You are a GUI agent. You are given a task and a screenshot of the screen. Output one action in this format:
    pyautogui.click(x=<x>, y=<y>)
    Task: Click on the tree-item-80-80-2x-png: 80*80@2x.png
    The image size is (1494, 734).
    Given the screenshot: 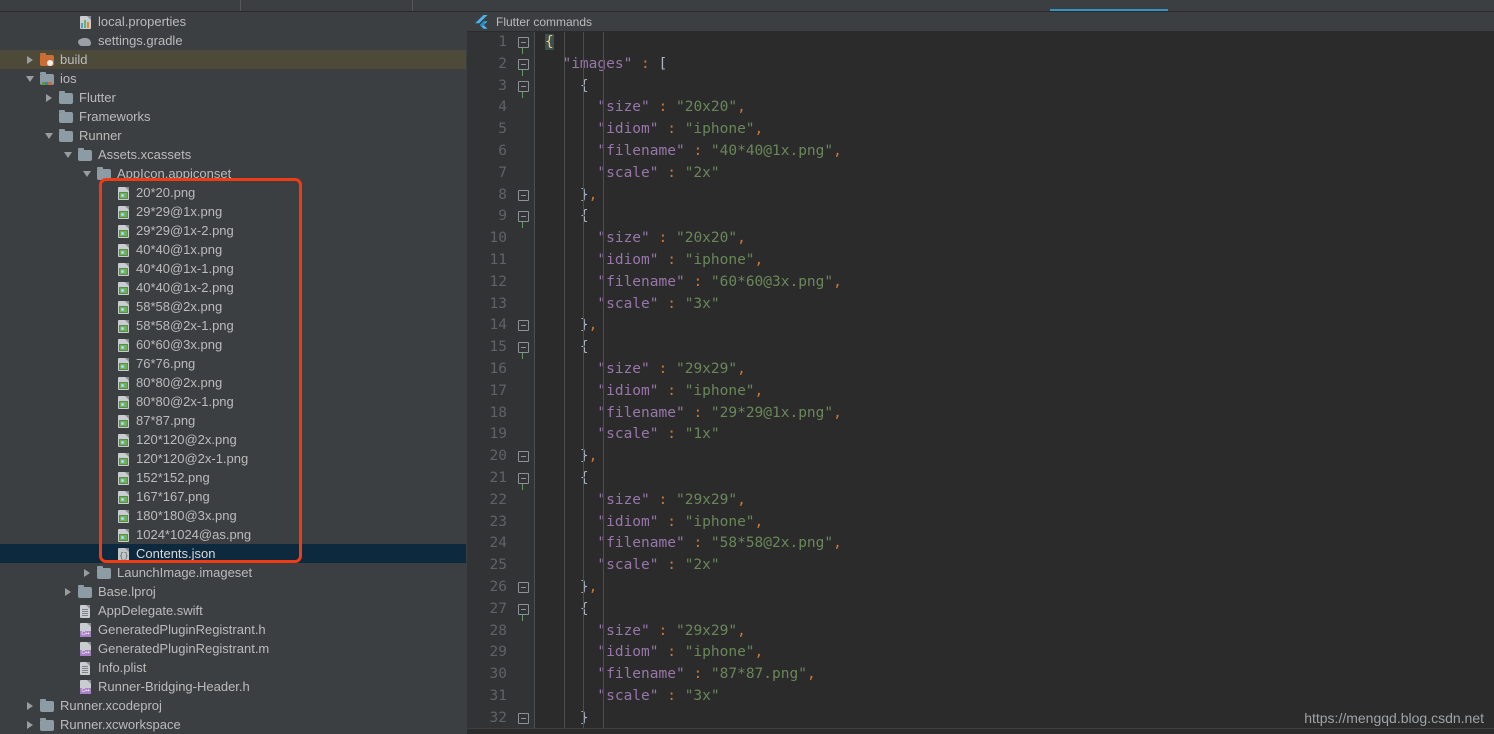 What is the action you would take?
    pyautogui.click(x=233, y=382)
    